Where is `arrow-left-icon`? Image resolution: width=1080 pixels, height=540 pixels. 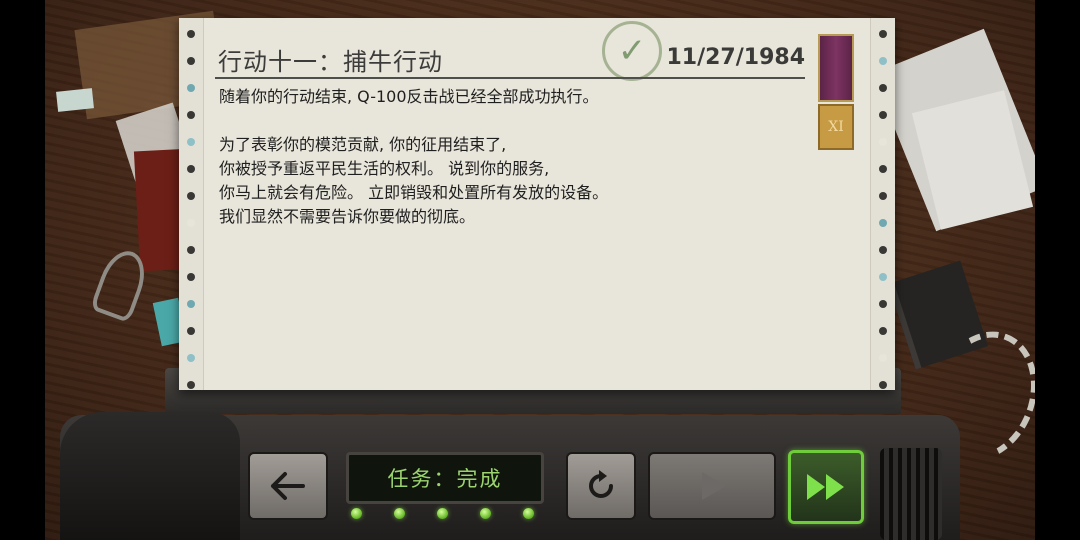
arrow-left-icon is located at coordinates (288, 486).